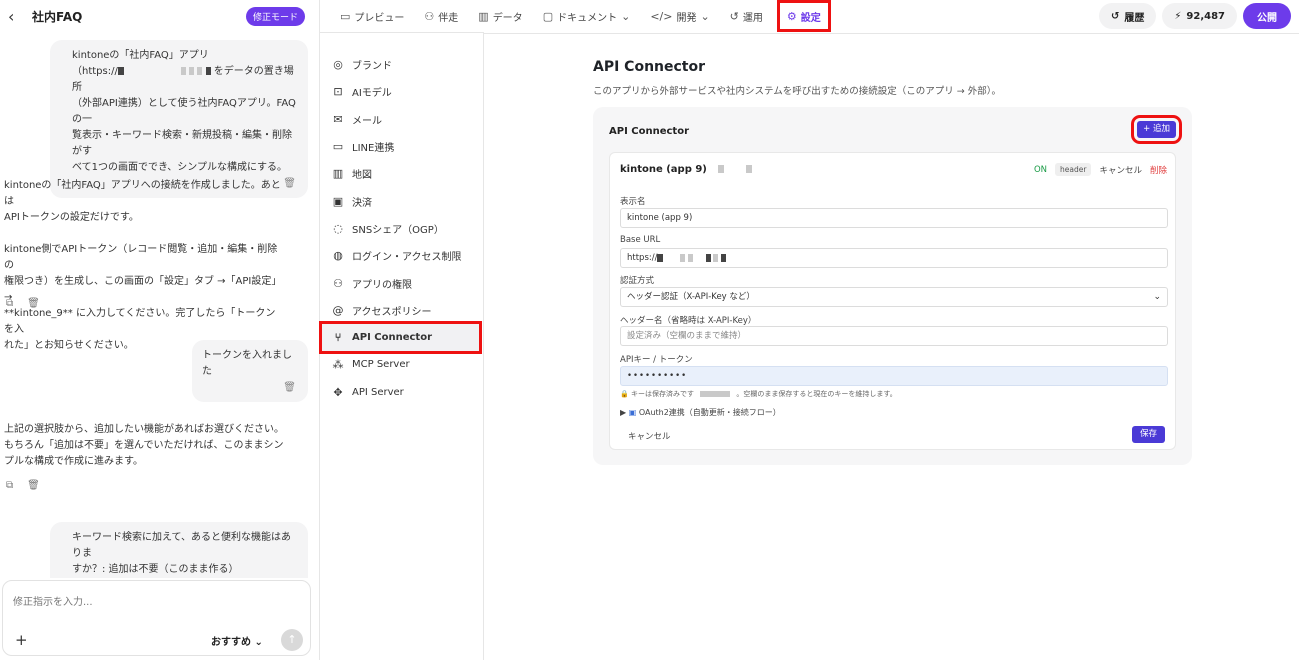 The image size is (1299, 660). Describe the element at coordinates (1134, 18) in the screenshot. I see `history-label: 履歴` at that location.